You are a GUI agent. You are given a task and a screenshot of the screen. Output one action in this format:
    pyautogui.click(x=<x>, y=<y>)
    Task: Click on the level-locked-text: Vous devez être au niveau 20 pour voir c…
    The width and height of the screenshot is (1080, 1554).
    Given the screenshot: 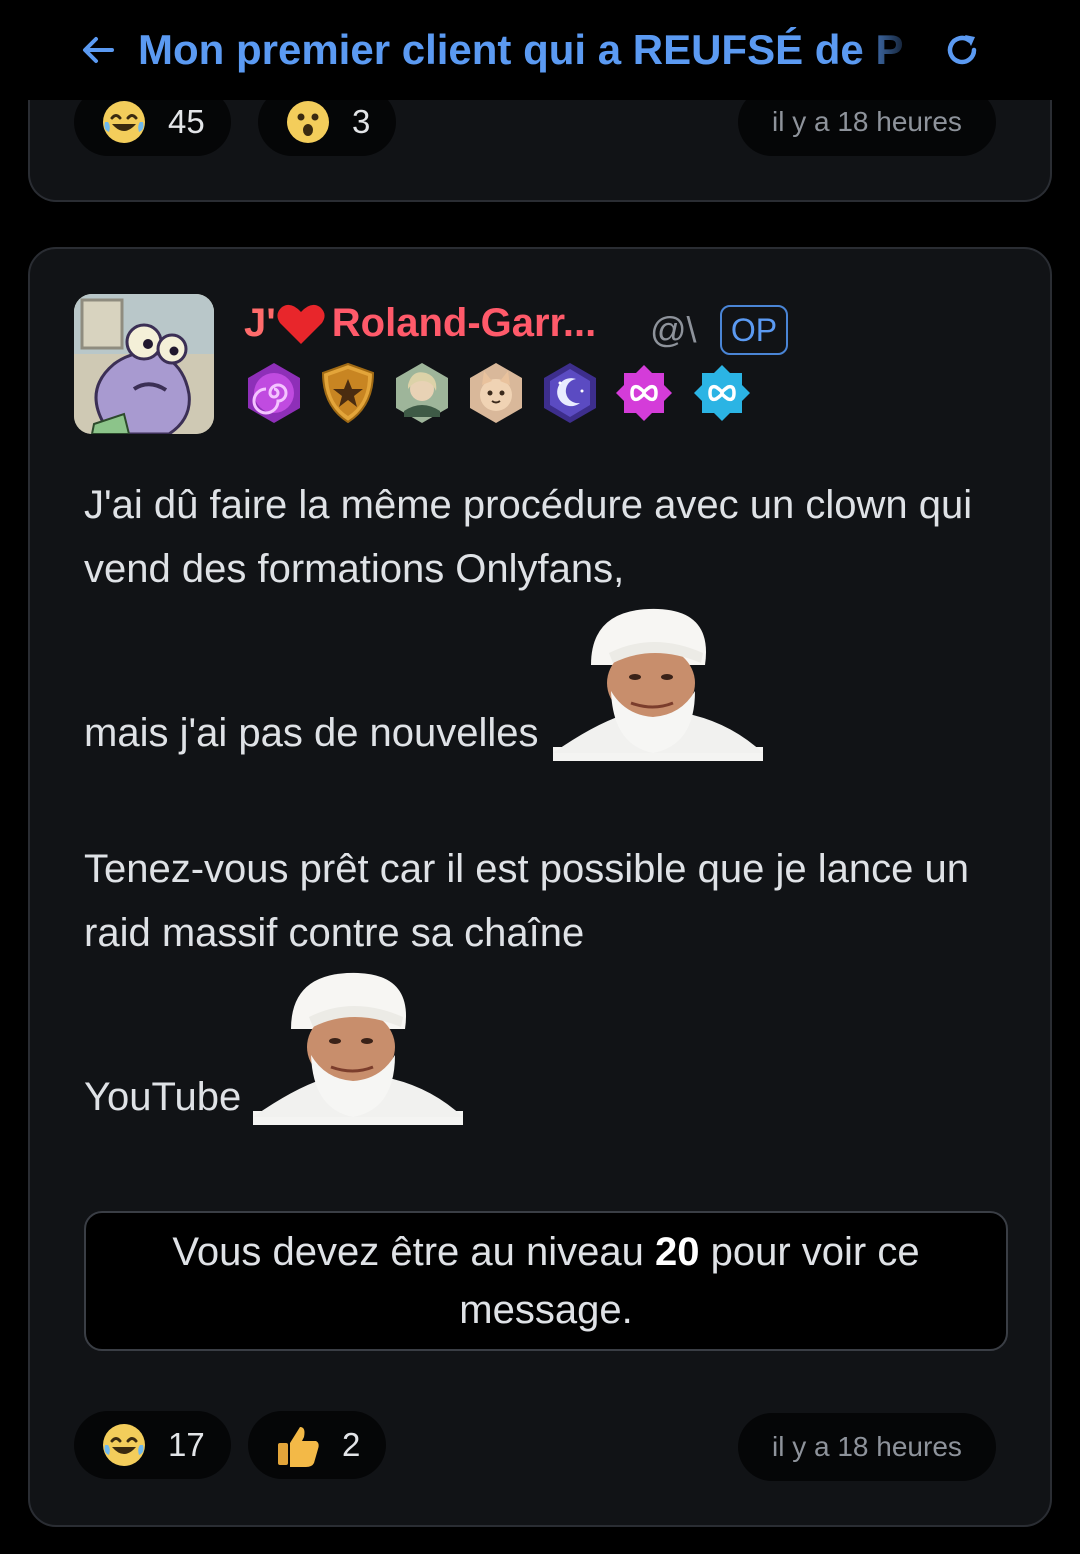 What is the action you would take?
    pyautogui.click(x=546, y=1281)
    